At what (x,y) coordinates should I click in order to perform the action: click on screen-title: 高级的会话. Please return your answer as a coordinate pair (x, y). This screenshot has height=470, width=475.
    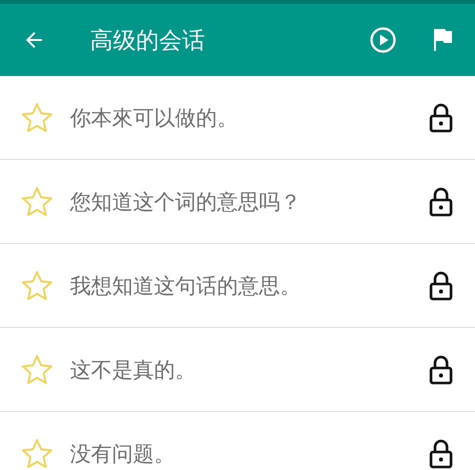
    Looking at the image, I should click on (148, 41).